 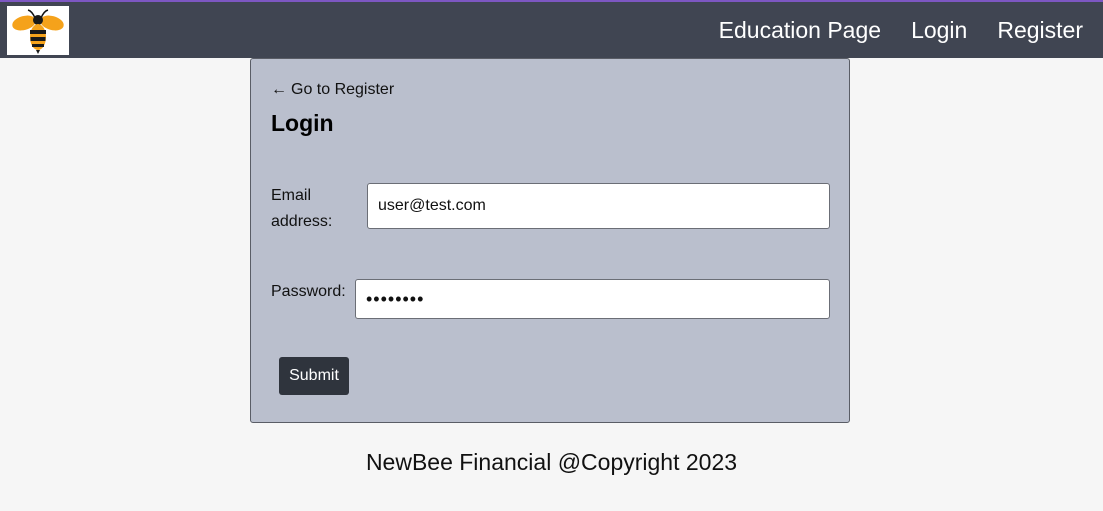 What do you see at coordinates (598, 206) in the screenshot?
I see `email-field` at bounding box center [598, 206].